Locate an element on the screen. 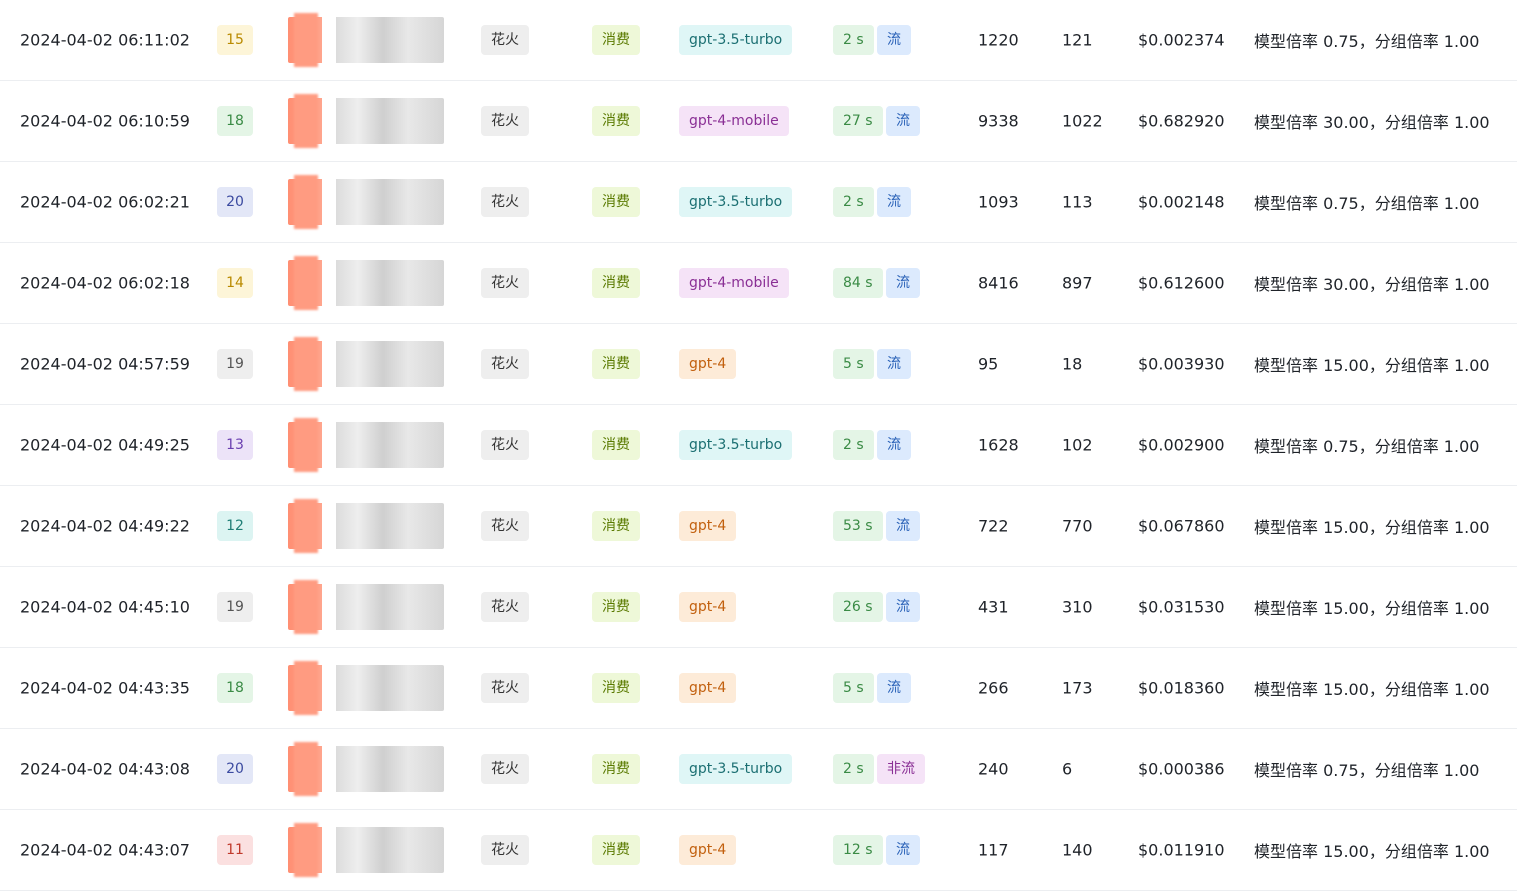 The image size is (1517, 891). duration-tag: 26 s is located at coordinates (858, 607).